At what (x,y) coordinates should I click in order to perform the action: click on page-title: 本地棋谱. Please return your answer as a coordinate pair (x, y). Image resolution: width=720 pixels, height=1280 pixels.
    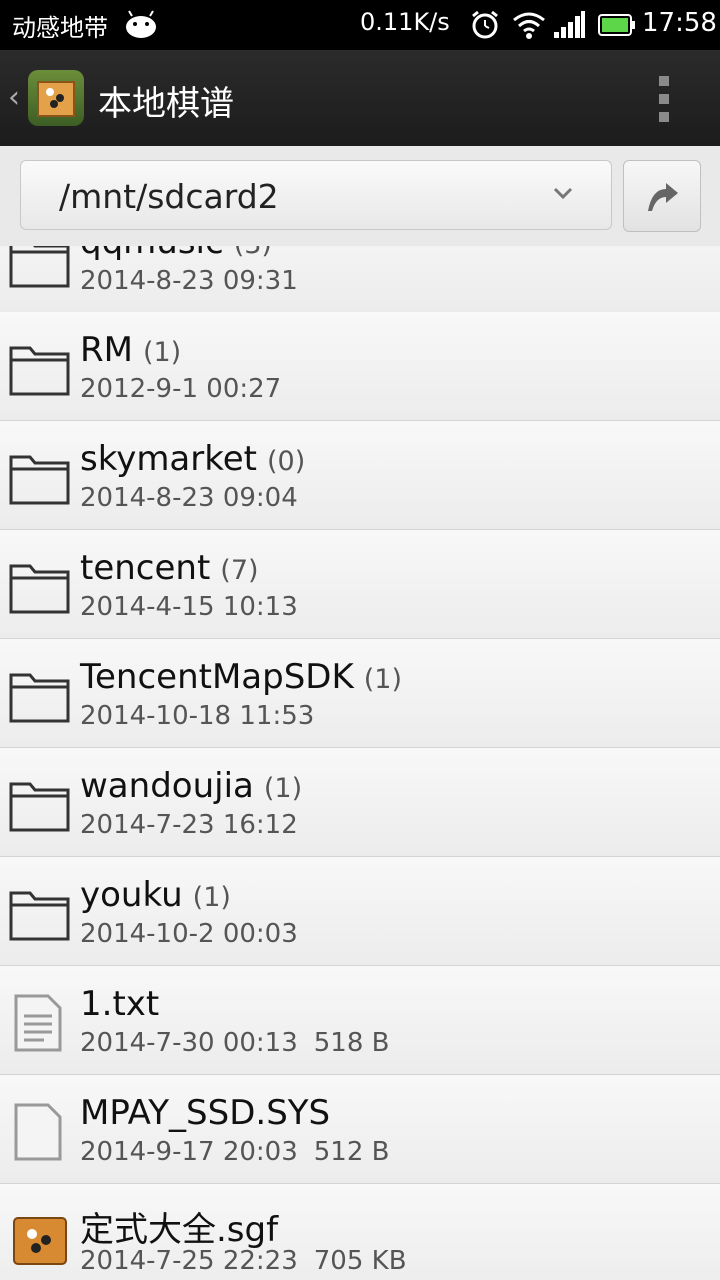
    Looking at the image, I should click on (166, 104).